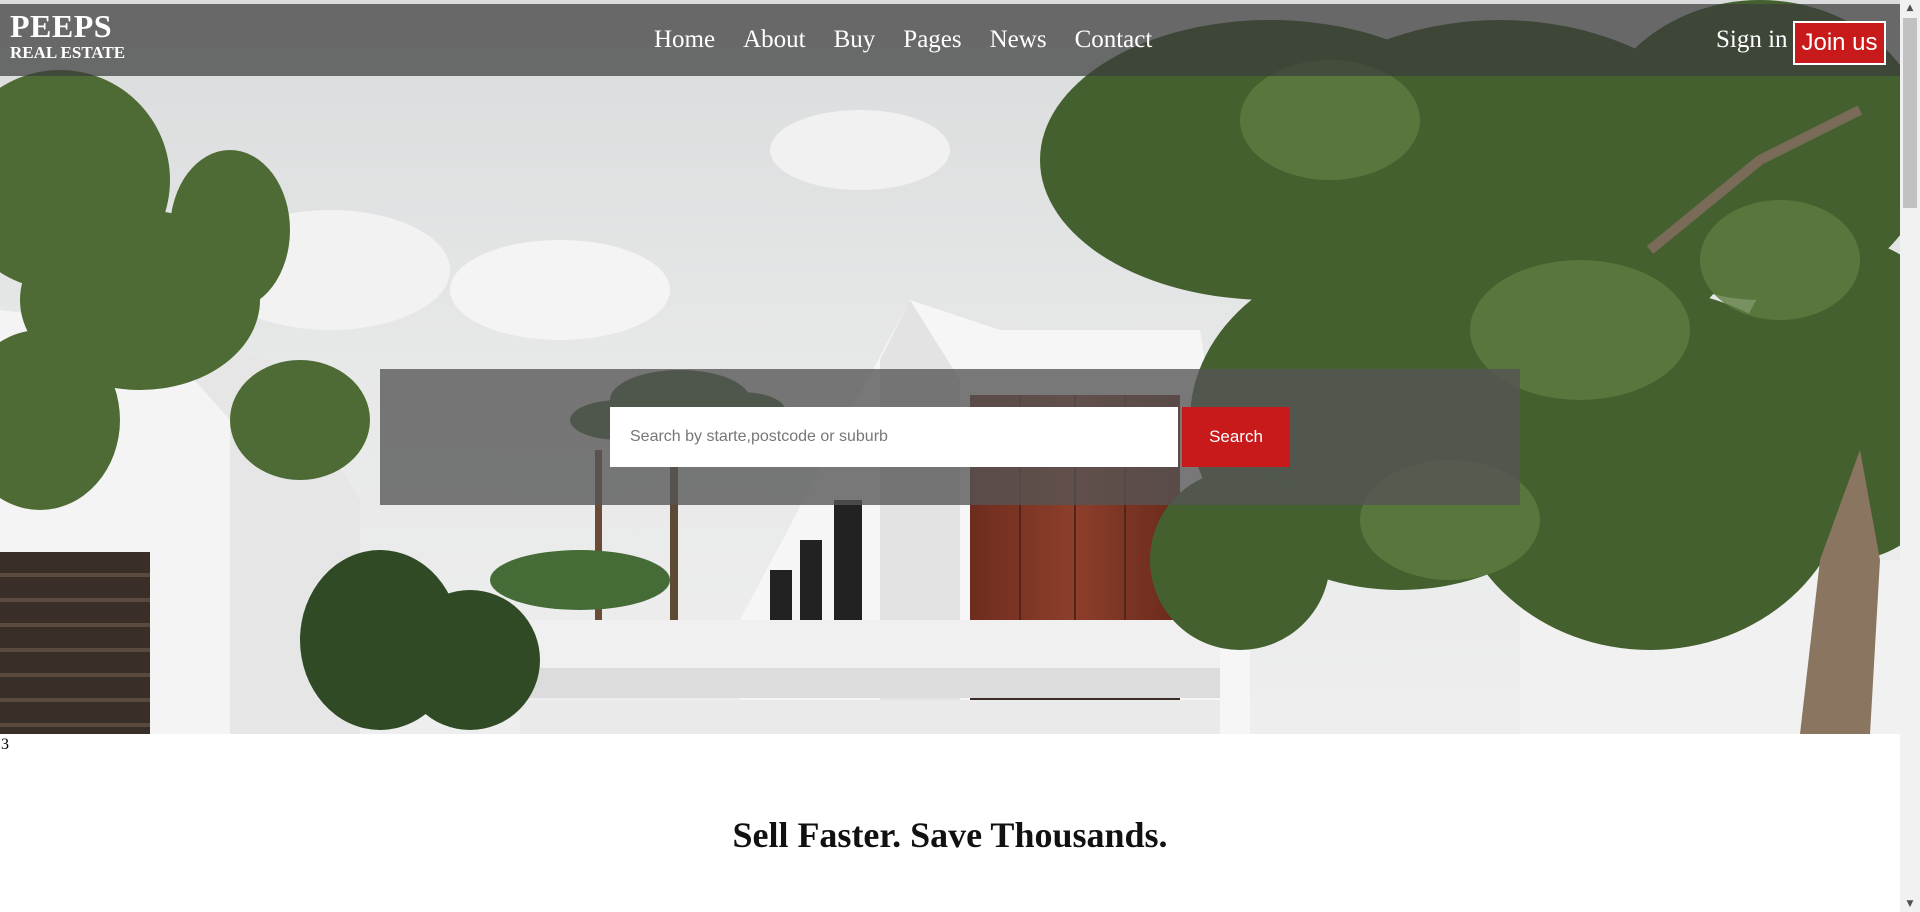  What do you see at coordinates (1839, 43) in the screenshot?
I see `join-us-button: Join us` at bounding box center [1839, 43].